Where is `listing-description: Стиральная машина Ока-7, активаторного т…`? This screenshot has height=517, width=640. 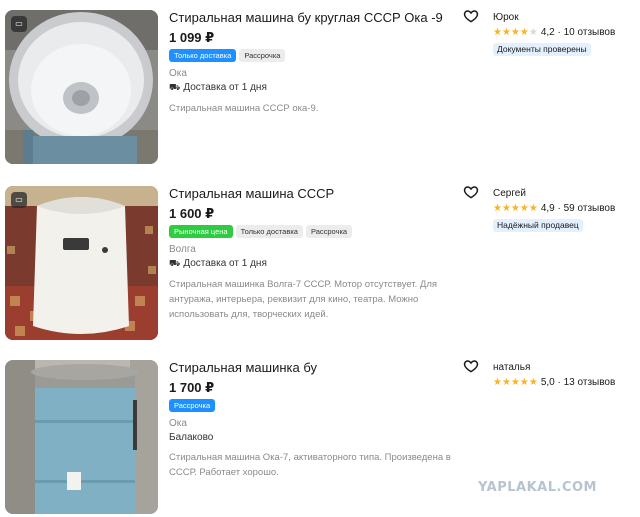
listing-description: Стиральная машина Ока-7, активаторного т… is located at coordinates (310, 465).